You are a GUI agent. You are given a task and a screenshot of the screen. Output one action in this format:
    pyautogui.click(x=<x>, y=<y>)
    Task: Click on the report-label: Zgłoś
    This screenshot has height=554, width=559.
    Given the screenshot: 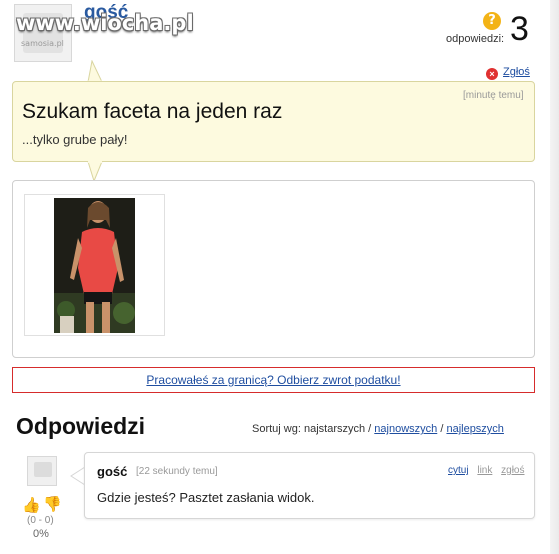 What is the action you would take?
    pyautogui.click(x=516, y=72)
    